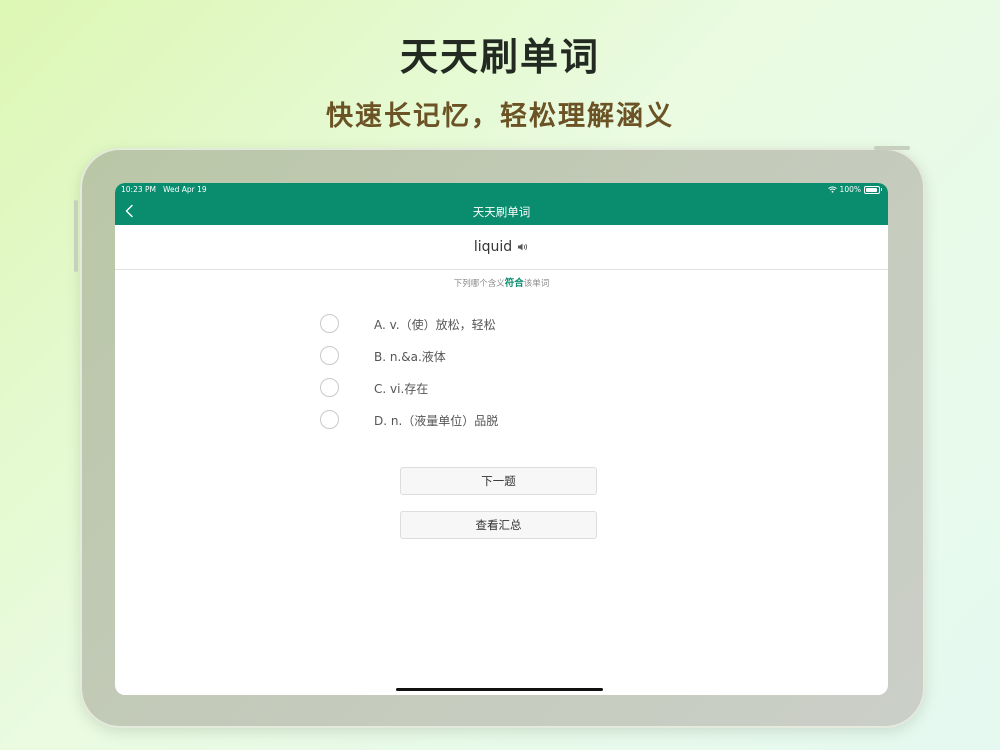 The width and height of the screenshot is (1000, 750). I want to click on status-indicators: 100%, so click(854, 189).